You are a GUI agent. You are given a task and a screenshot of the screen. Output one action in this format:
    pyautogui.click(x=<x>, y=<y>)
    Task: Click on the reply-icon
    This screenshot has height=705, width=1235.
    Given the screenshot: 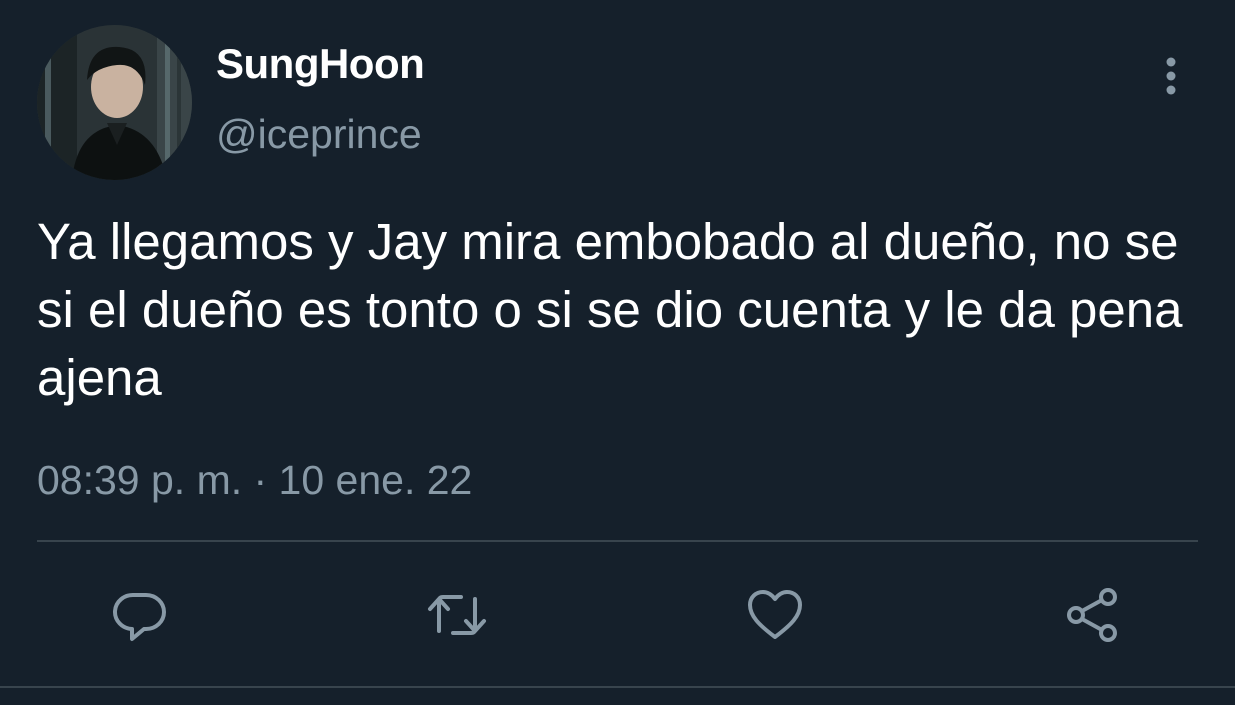 What is the action you would take?
    pyautogui.click(x=139, y=616)
    